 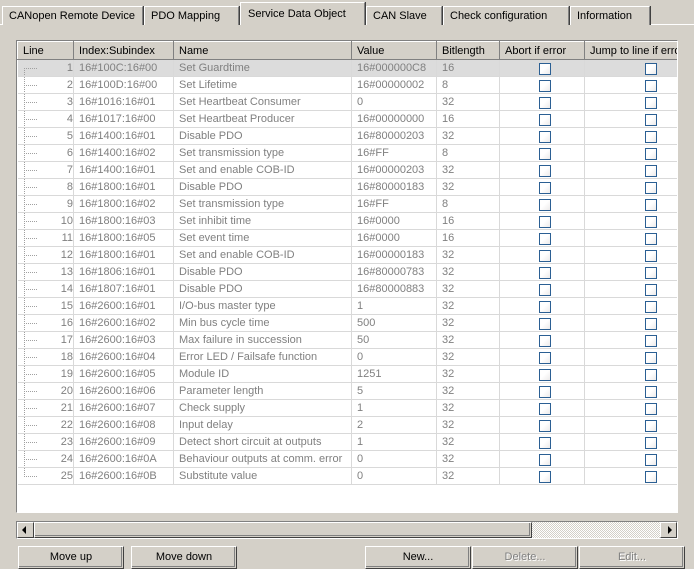 What do you see at coordinates (347, 289) in the screenshot?
I see `table-row: 14 16#1807:16#01 Disable PDO 16#80000883 32` at bounding box center [347, 289].